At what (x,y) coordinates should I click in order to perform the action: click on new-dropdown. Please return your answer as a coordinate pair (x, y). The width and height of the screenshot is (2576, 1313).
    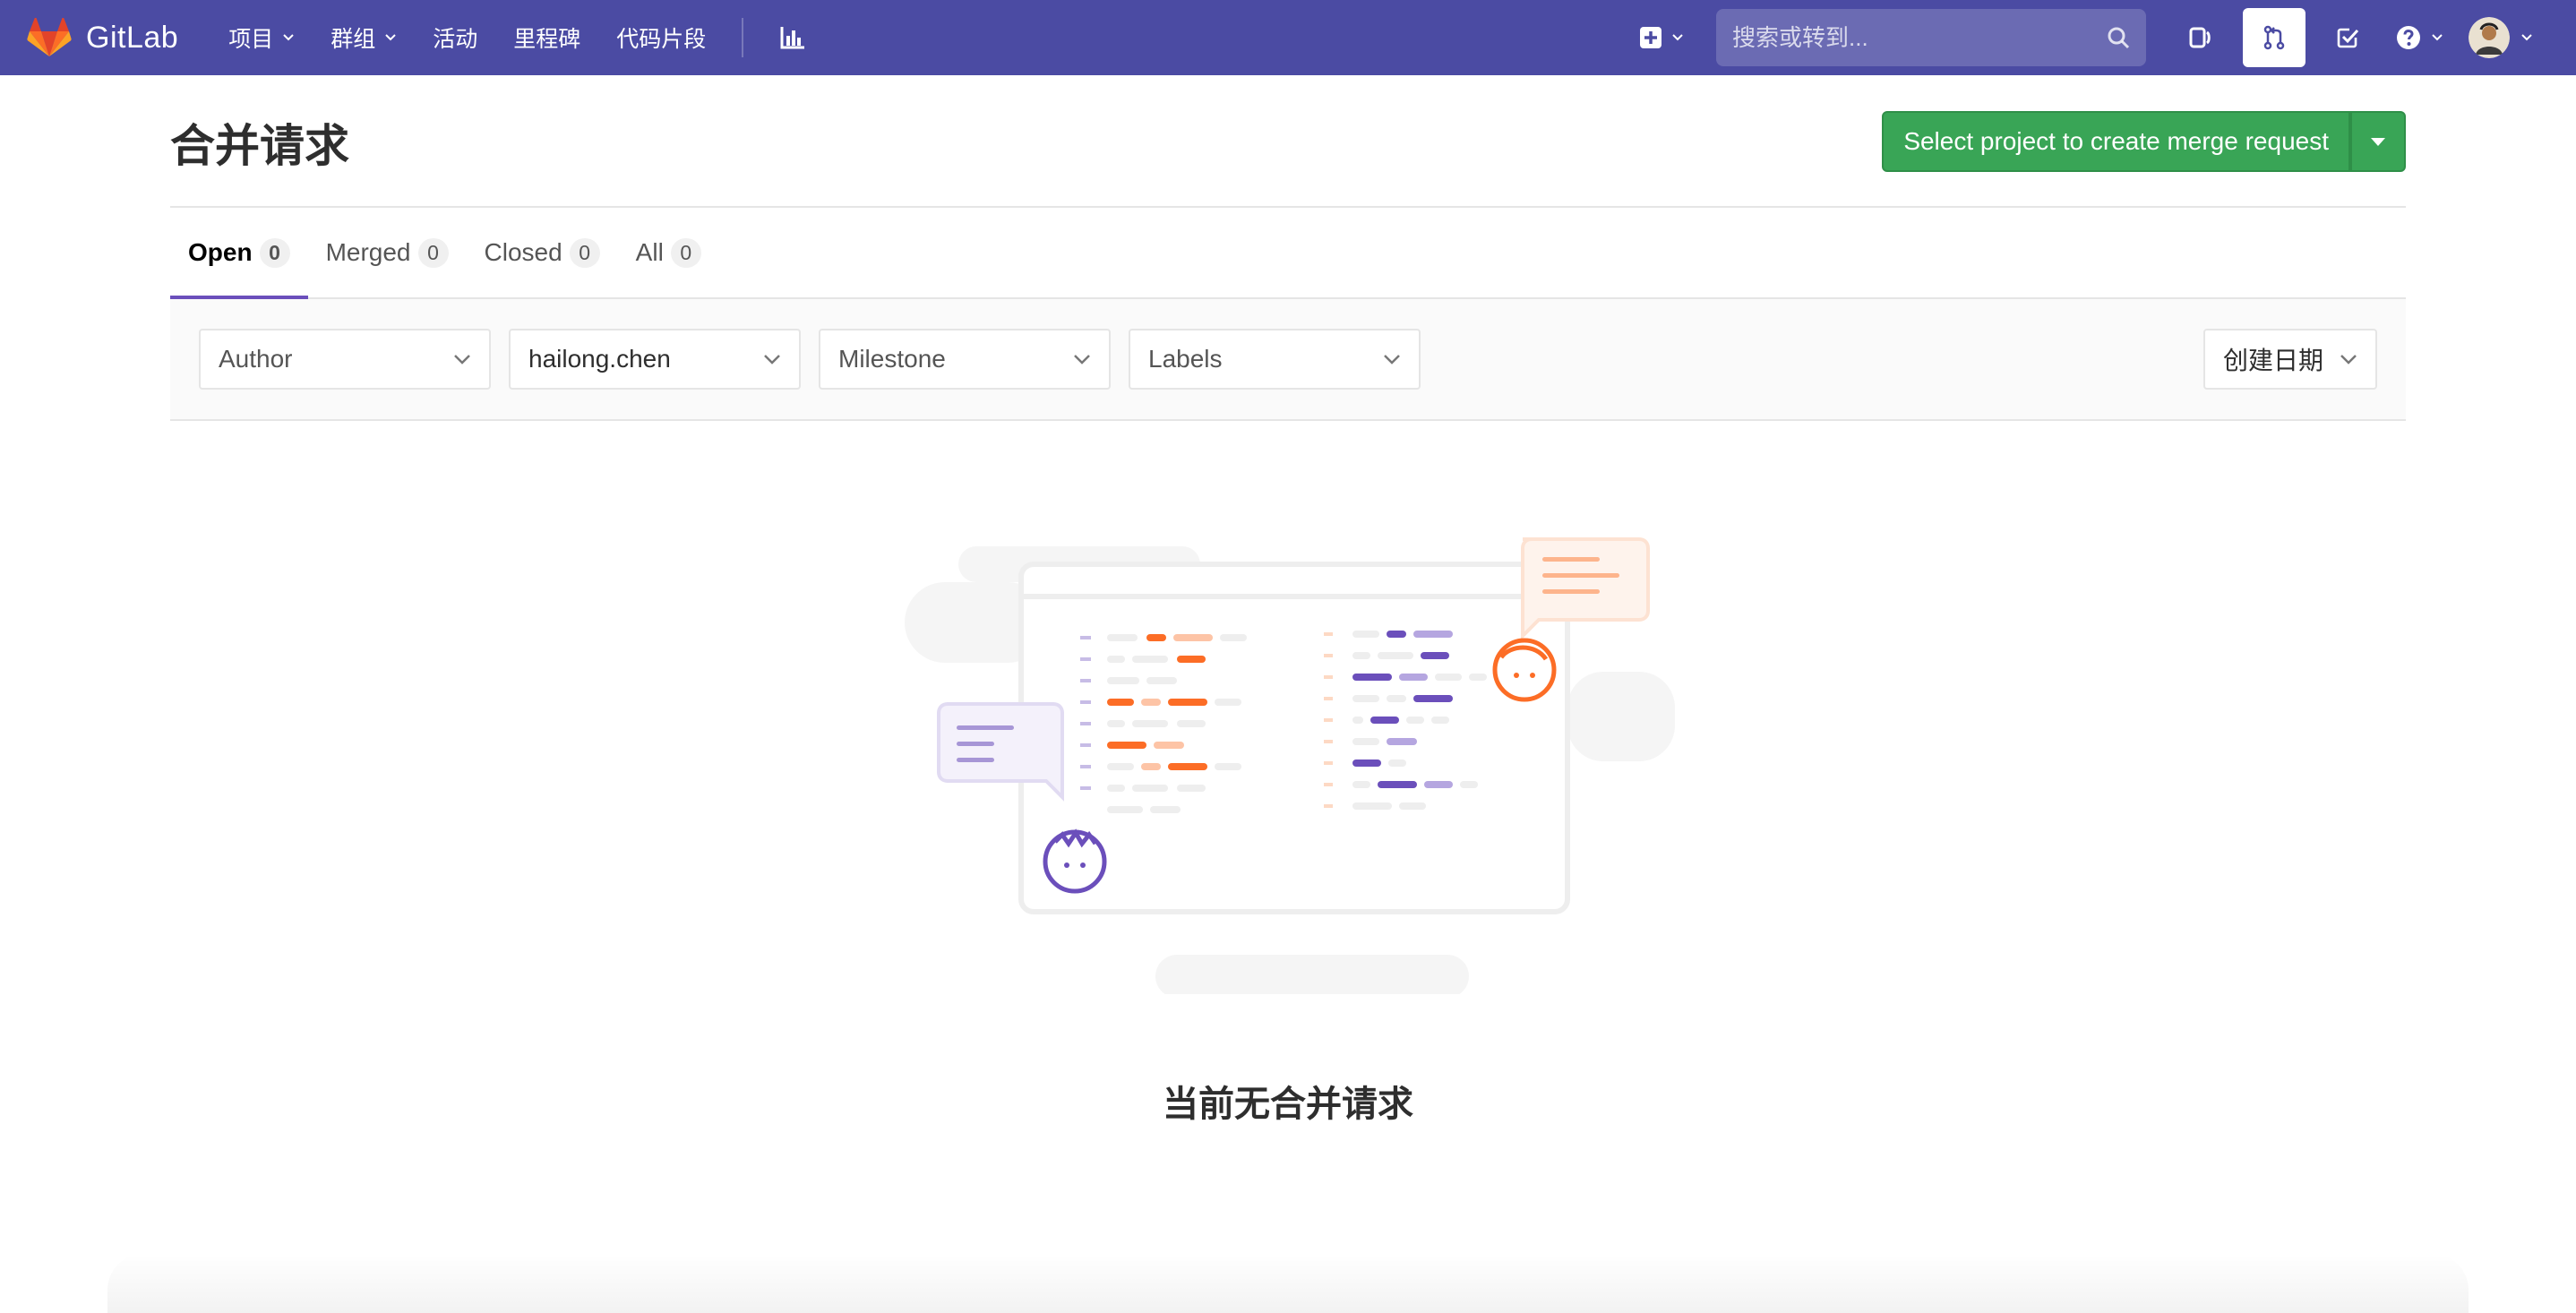
    Looking at the image, I should click on (1661, 37).